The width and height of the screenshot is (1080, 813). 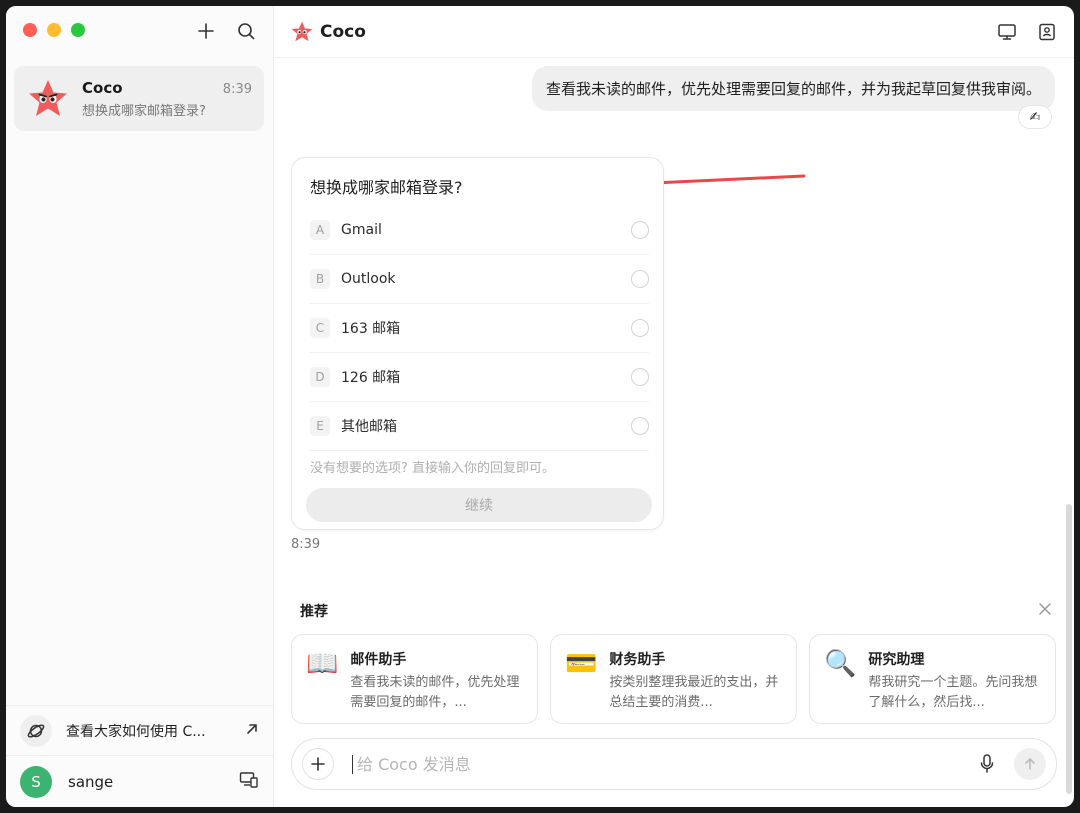 I want to click on chat-name: Coco, so click(x=102, y=87).